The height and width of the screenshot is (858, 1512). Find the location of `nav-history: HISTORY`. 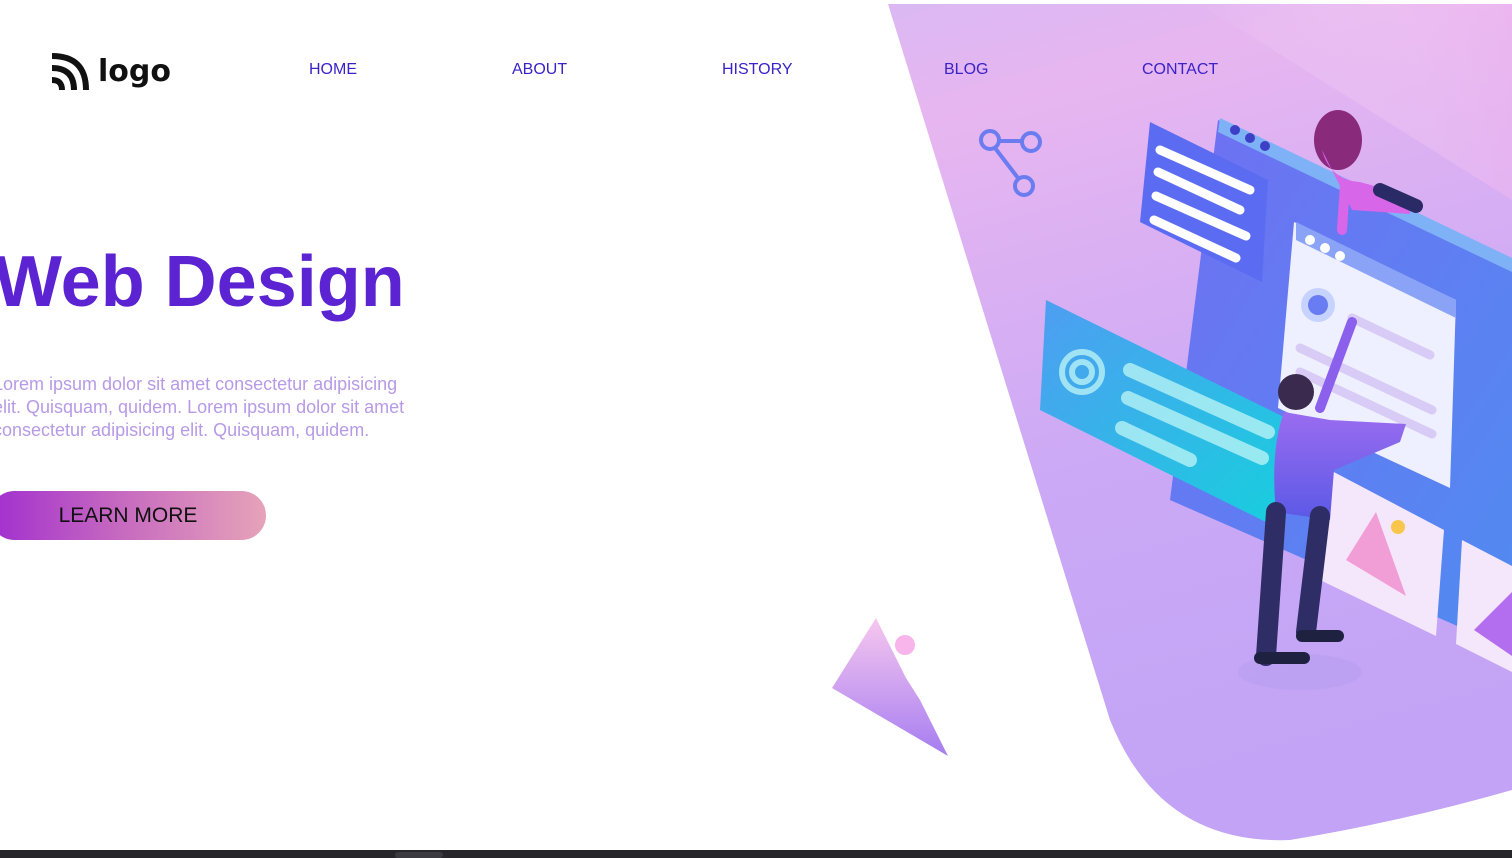

nav-history: HISTORY is located at coordinates (757, 70).